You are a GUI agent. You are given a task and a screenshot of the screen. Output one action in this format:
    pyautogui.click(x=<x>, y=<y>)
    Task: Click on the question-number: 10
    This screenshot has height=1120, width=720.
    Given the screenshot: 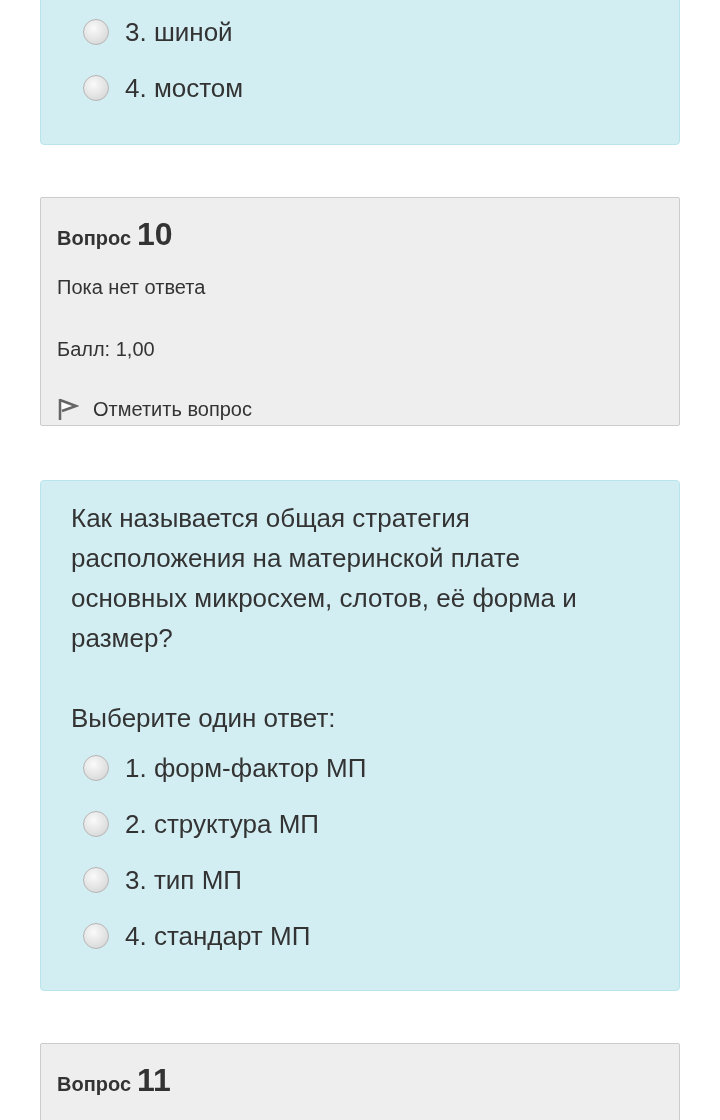 What is the action you would take?
    pyautogui.click(x=155, y=234)
    